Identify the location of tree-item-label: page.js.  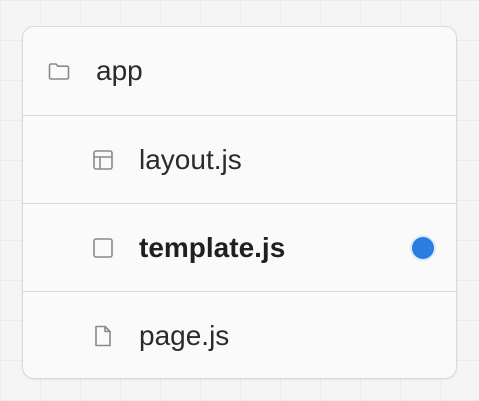
(184, 335).